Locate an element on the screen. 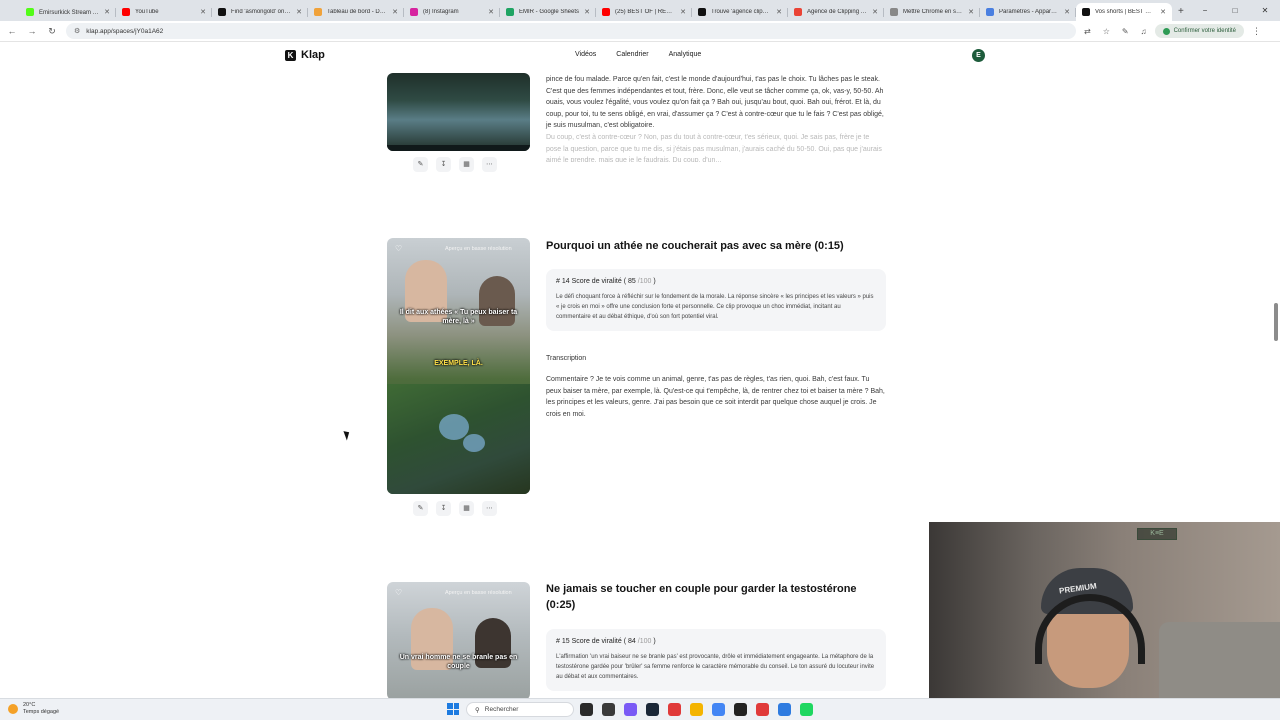 The image size is (1280, 720). browser-tab: YouTube ✕ is located at coordinates (164, 12).